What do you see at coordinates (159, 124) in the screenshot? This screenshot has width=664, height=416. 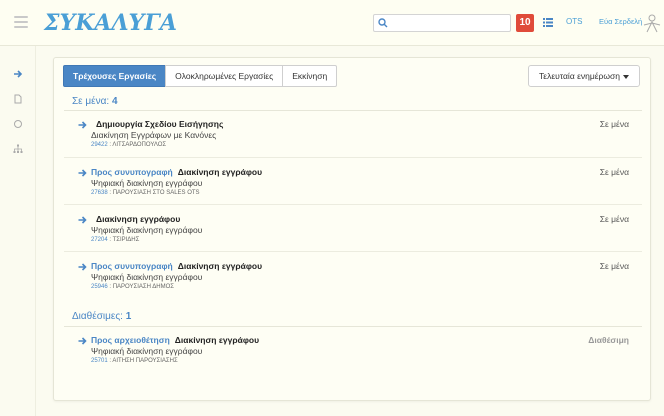 I see `task-name: Δημιουργία Σχεδίου Εισήγησης` at bounding box center [159, 124].